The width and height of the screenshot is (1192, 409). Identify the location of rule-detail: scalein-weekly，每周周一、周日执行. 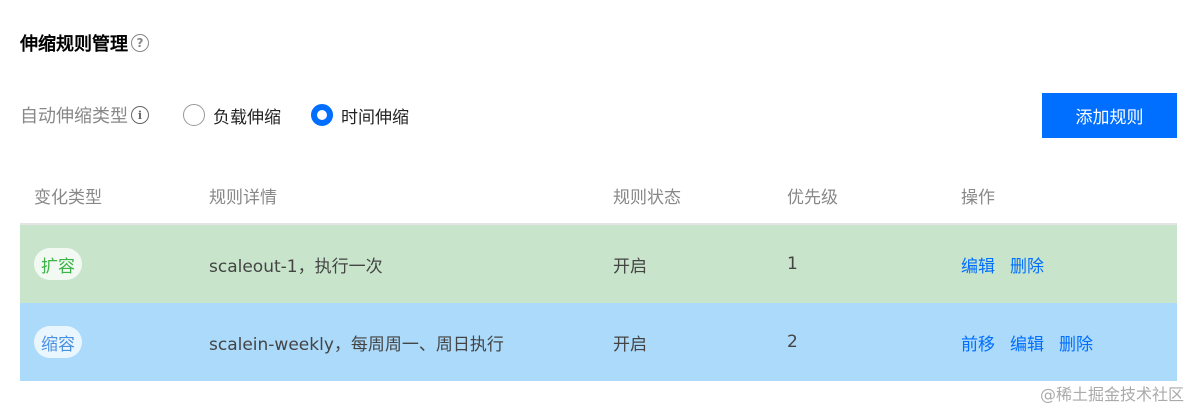
(356, 344).